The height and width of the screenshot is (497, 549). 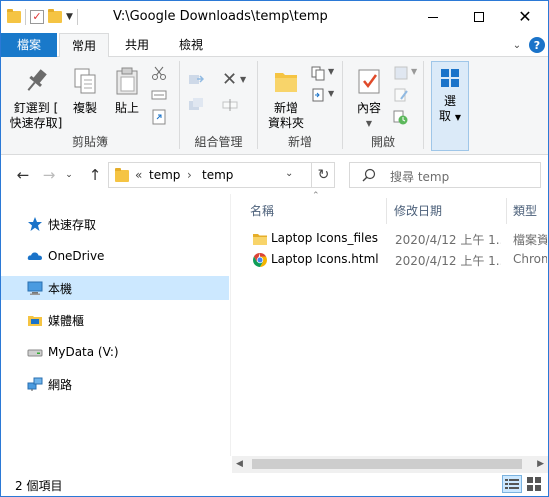 I want to click on file-row: Laptop Icons_files 2020/4/12 上午 1... 檔案資, so click(x=390, y=239).